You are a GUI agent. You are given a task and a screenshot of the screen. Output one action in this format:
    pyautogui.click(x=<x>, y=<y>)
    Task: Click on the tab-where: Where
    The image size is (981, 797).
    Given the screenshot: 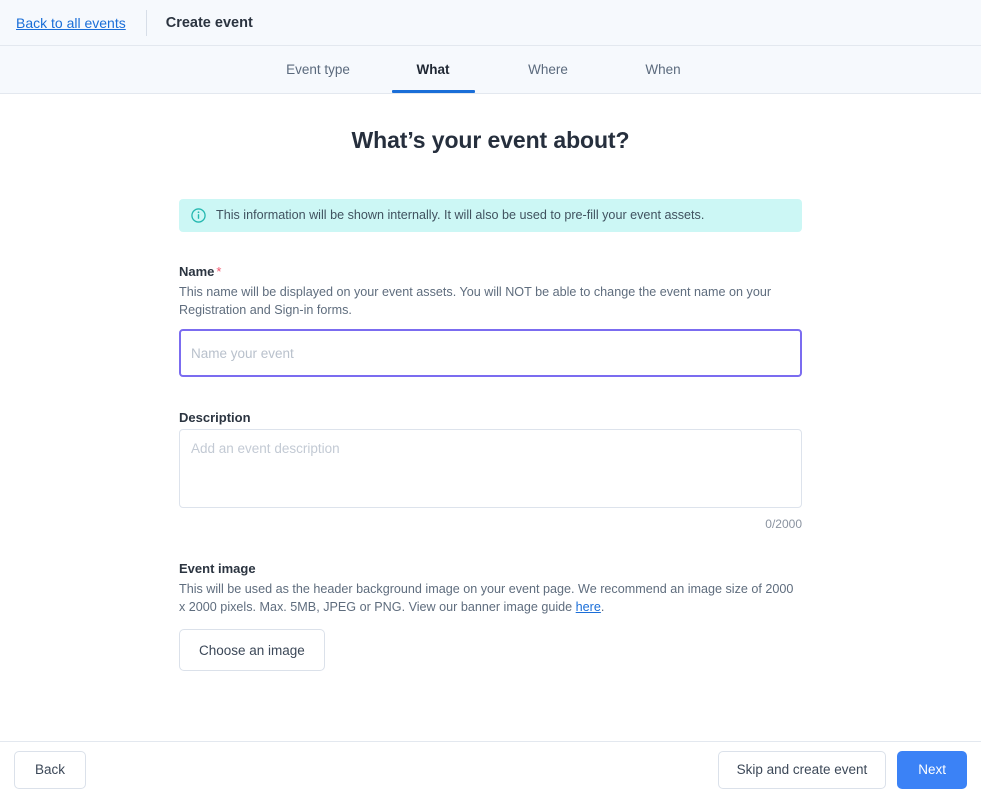 What is the action you would take?
    pyautogui.click(x=548, y=69)
    